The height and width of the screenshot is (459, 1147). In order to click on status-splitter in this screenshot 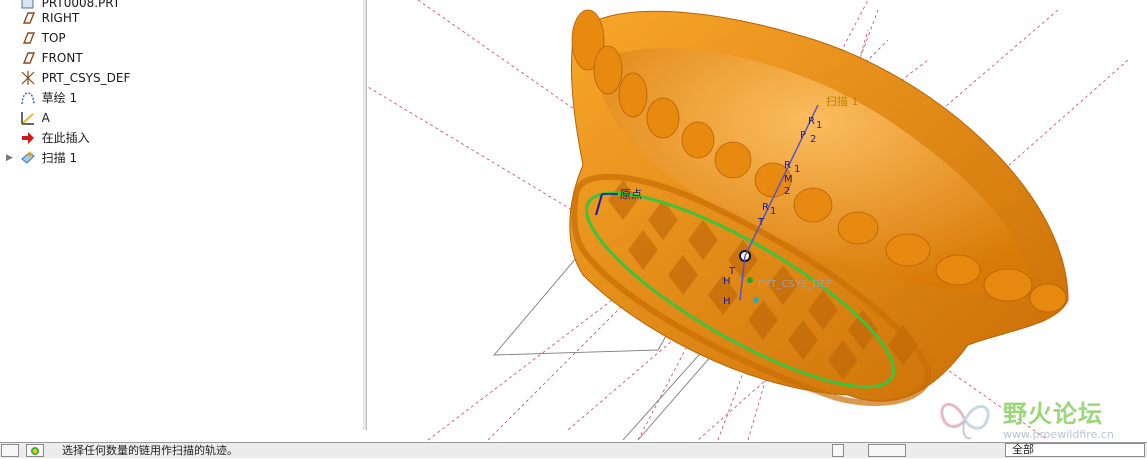, I will do `click(838, 450)`.